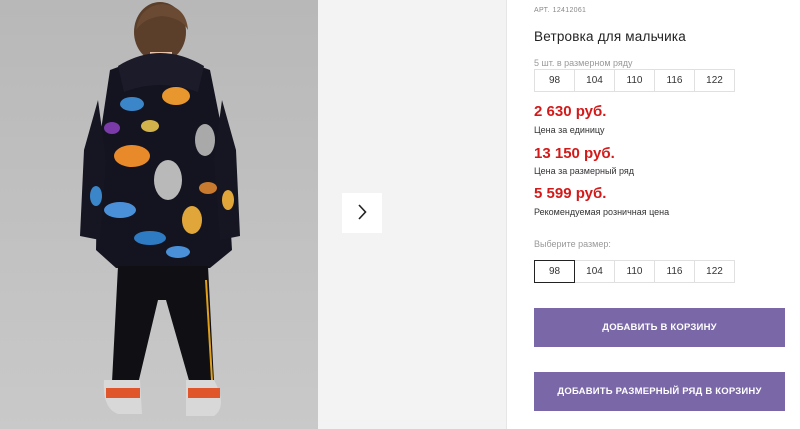 Image resolution: width=800 pixels, height=429 pixels. Describe the element at coordinates (610, 36) in the screenshot. I see `product-title: Ветровка для мальчика` at that location.